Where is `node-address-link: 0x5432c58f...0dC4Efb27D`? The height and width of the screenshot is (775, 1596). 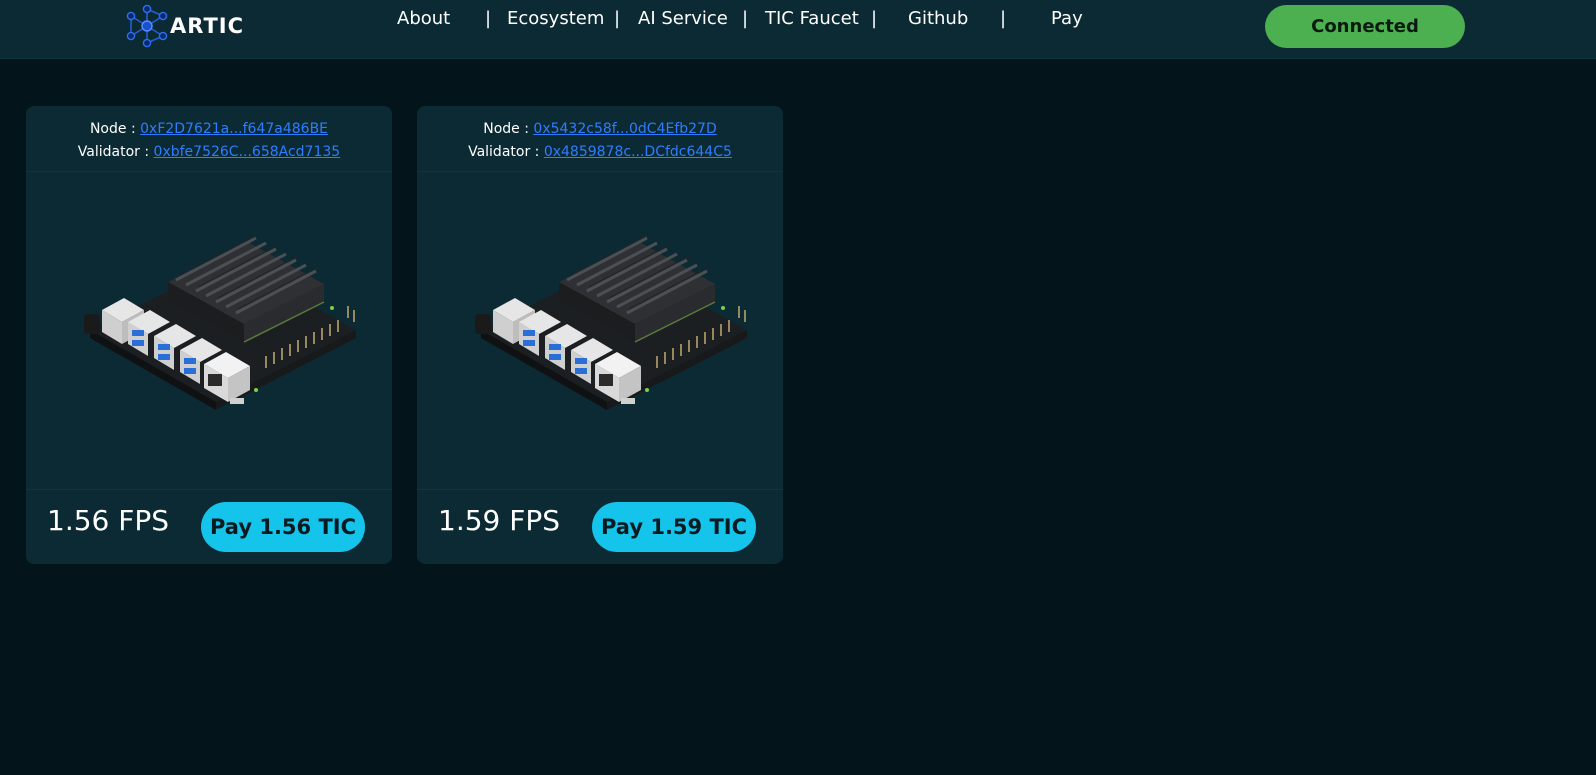
node-address-link: 0x5432c58f...0dC4Efb27D is located at coordinates (624, 129).